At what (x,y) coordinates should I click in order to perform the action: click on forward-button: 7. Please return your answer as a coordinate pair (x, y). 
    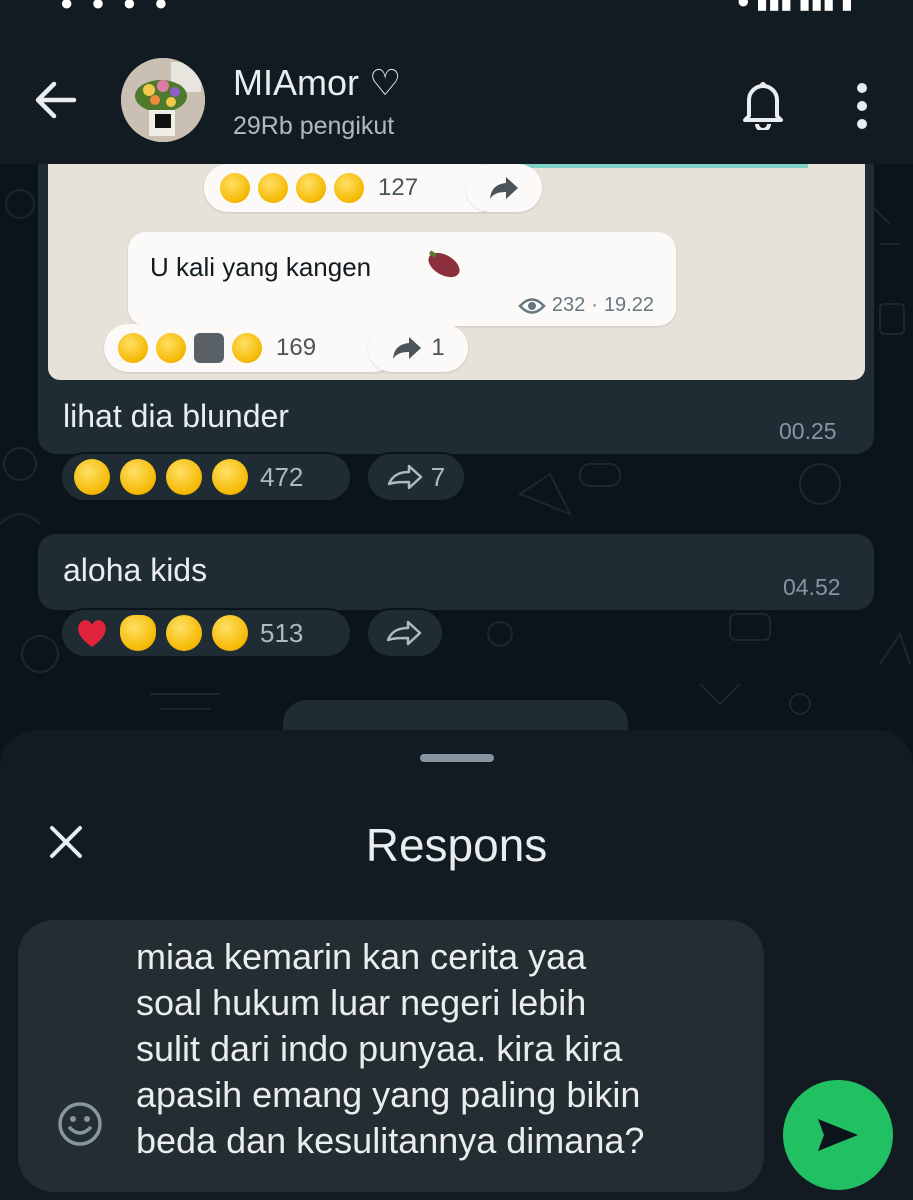
    Looking at the image, I should click on (416, 477).